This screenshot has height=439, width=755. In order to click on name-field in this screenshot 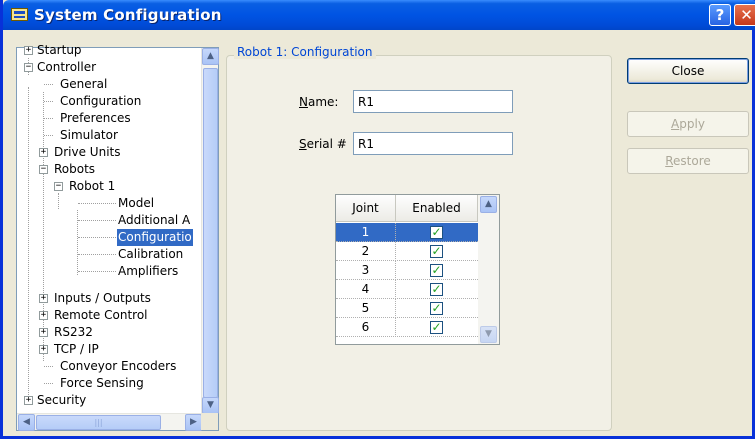, I will do `click(433, 101)`.